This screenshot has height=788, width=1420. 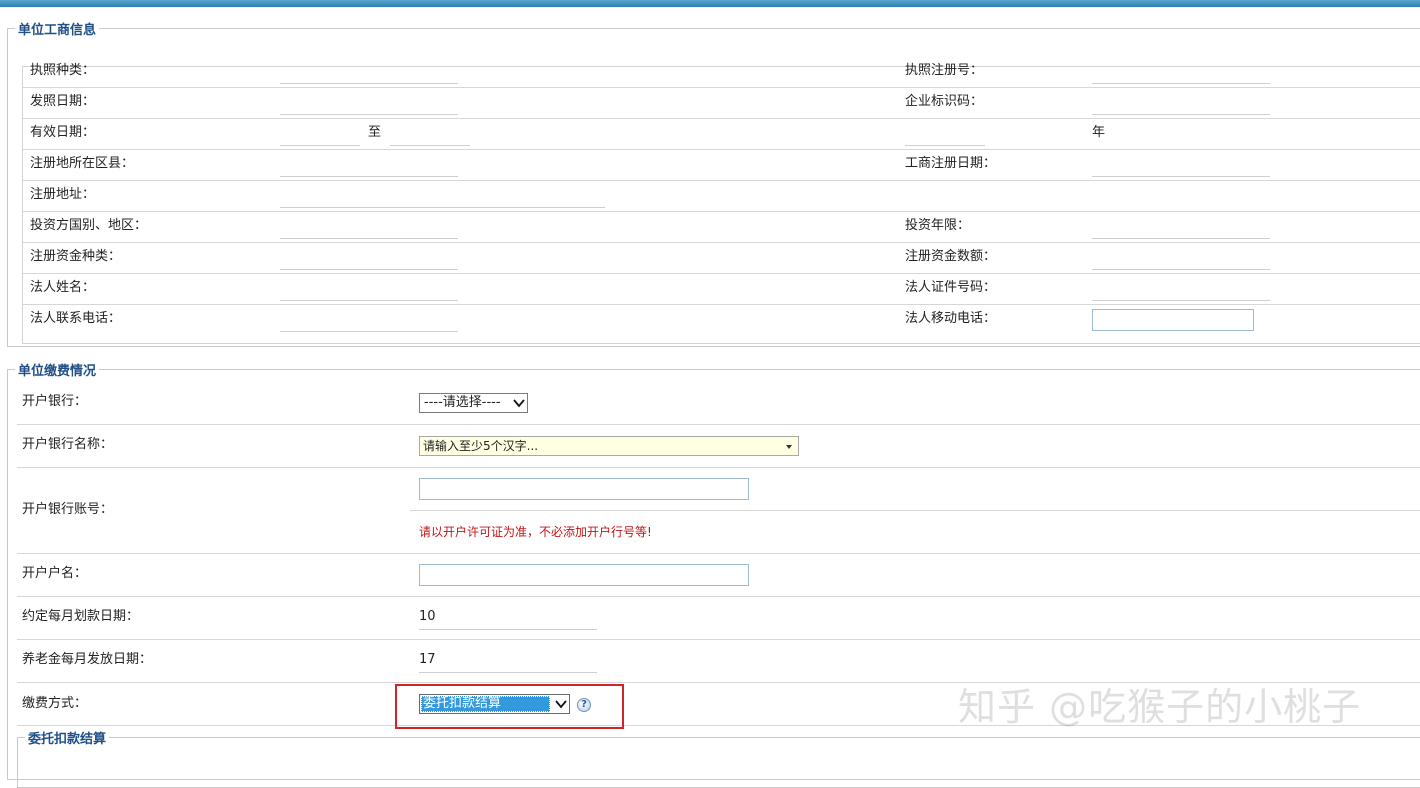 What do you see at coordinates (68, 444) in the screenshot?
I see `bank-name-label: 开户银行名称：` at bounding box center [68, 444].